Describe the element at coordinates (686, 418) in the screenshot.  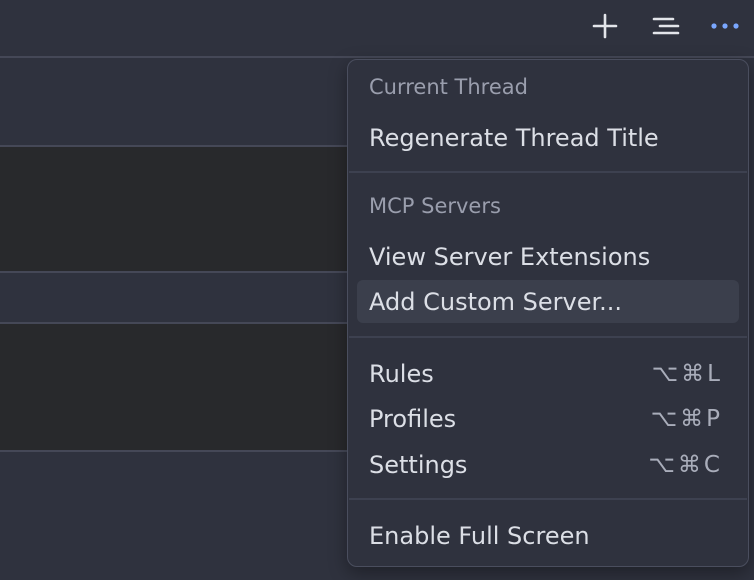
I see `shortcut-hint: ⌥⌘P` at that location.